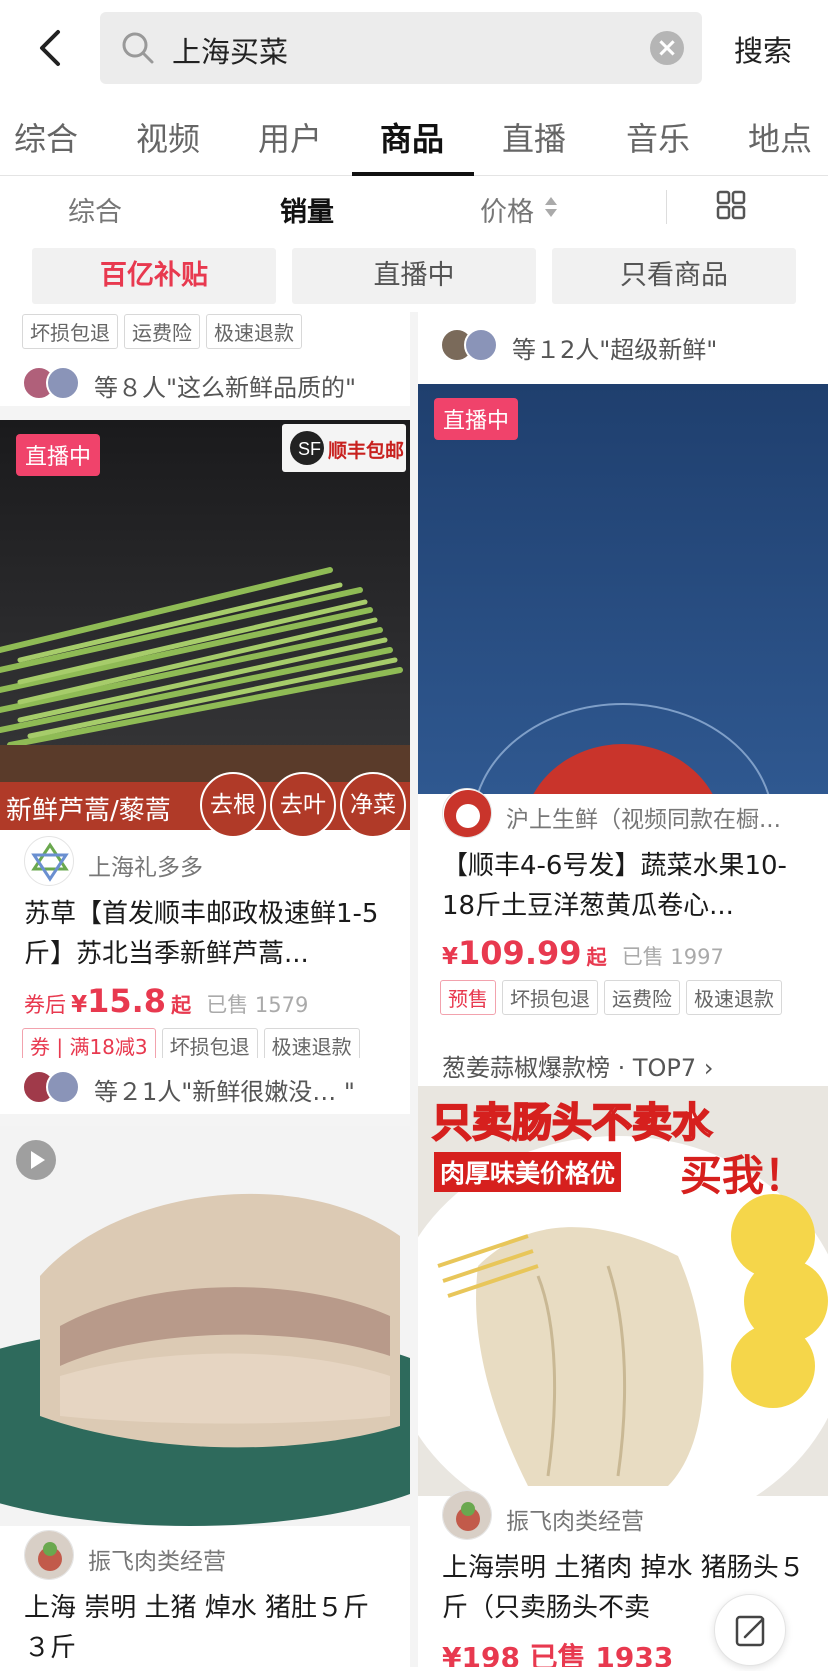 Image resolution: width=828 pixels, height=1671 pixels. What do you see at coordinates (780, 137) in the screenshot?
I see `tab-places: 地点` at bounding box center [780, 137].